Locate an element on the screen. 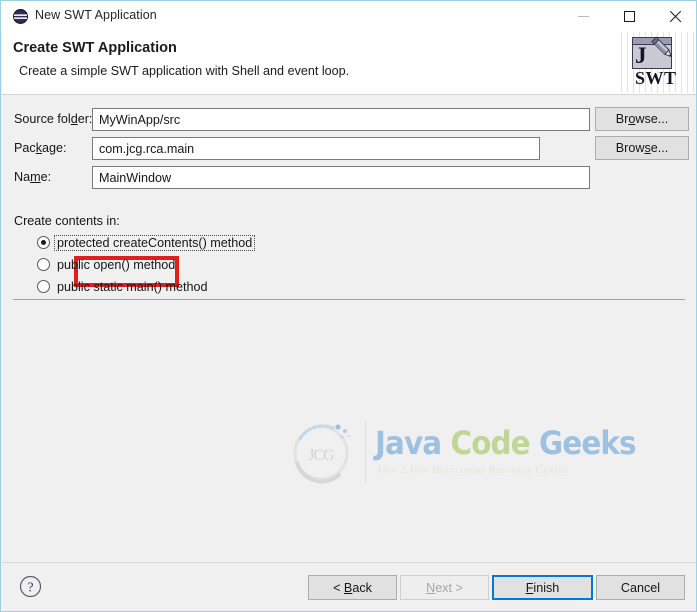  next-button: Next > is located at coordinates (444, 587).